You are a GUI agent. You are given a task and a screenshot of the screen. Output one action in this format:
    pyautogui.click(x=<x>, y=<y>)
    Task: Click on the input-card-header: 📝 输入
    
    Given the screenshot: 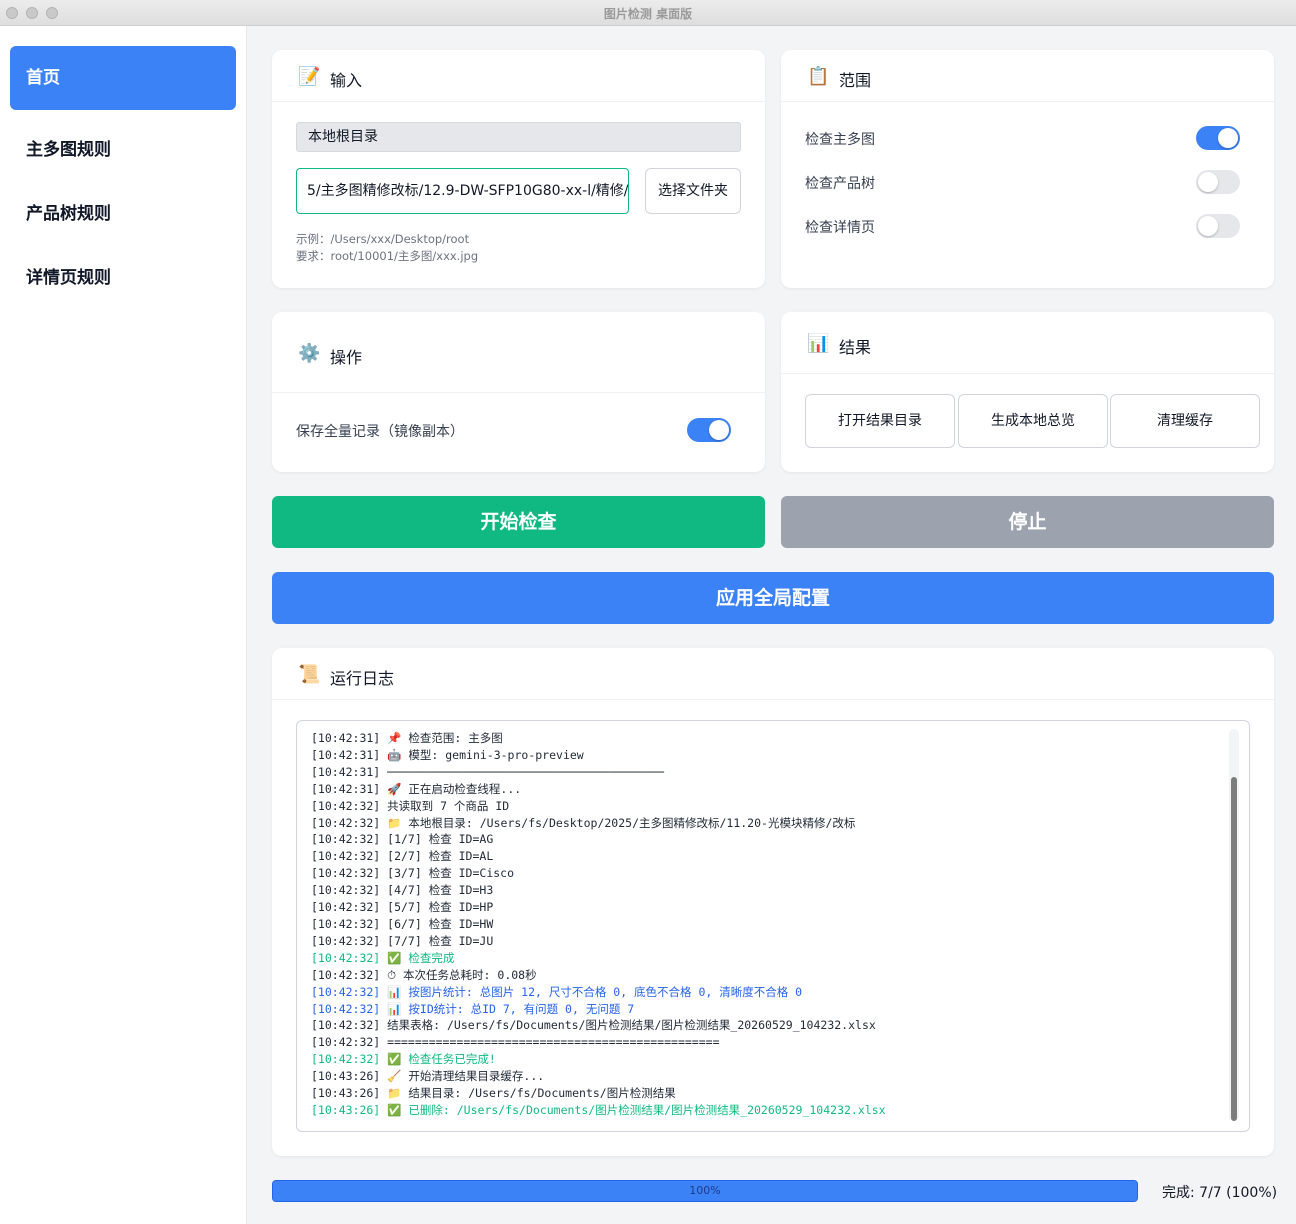 What is the action you would take?
    pyautogui.click(x=518, y=76)
    